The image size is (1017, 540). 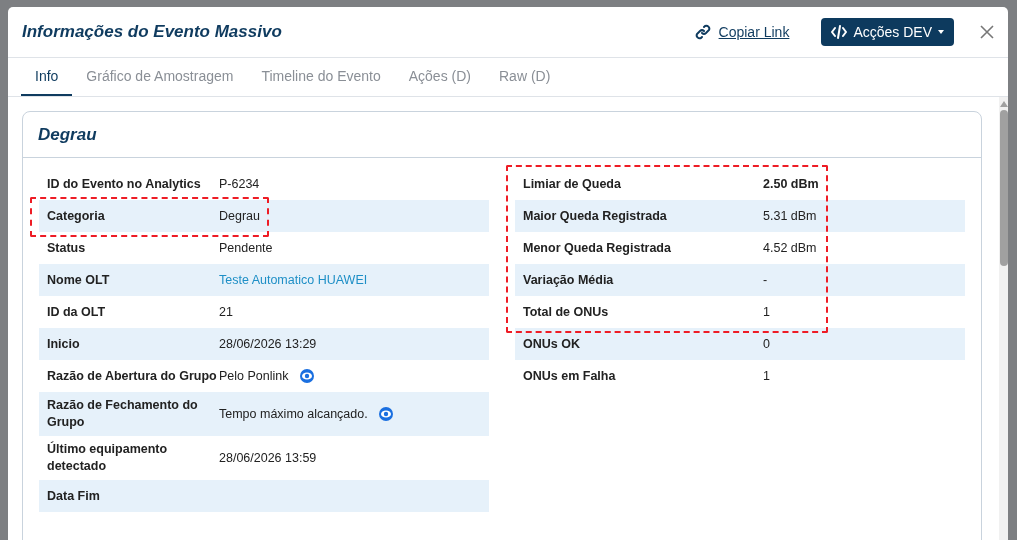 I want to click on modal-title: Informações do Evento Massivo, so click(x=152, y=32).